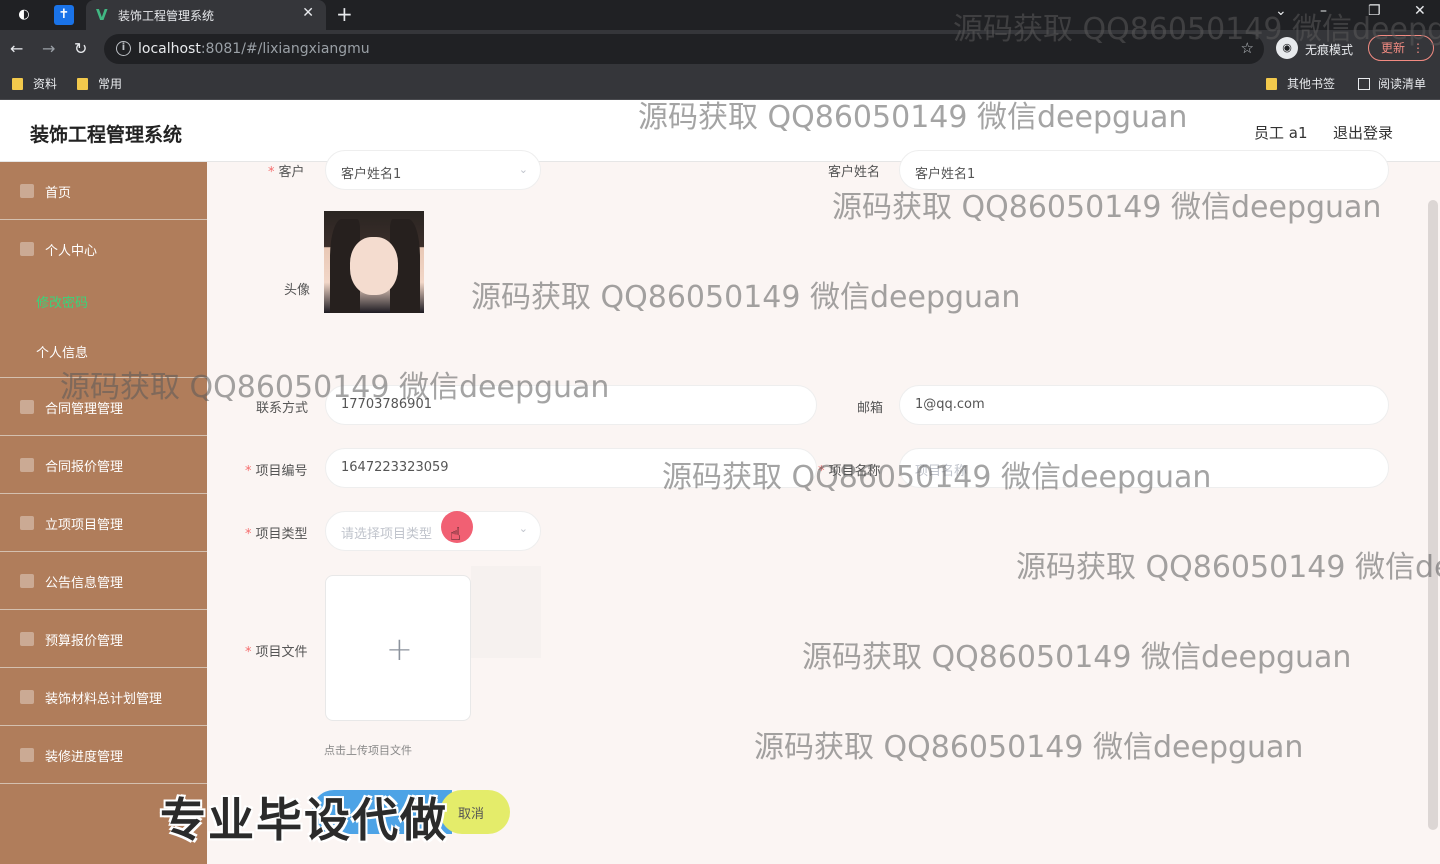 This screenshot has height=864, width=1440. What do you see at coordinates (1300, 83) in the screenshot?
I see `other-bookmarks: 其他书签` at bounding box center [1300, 83].